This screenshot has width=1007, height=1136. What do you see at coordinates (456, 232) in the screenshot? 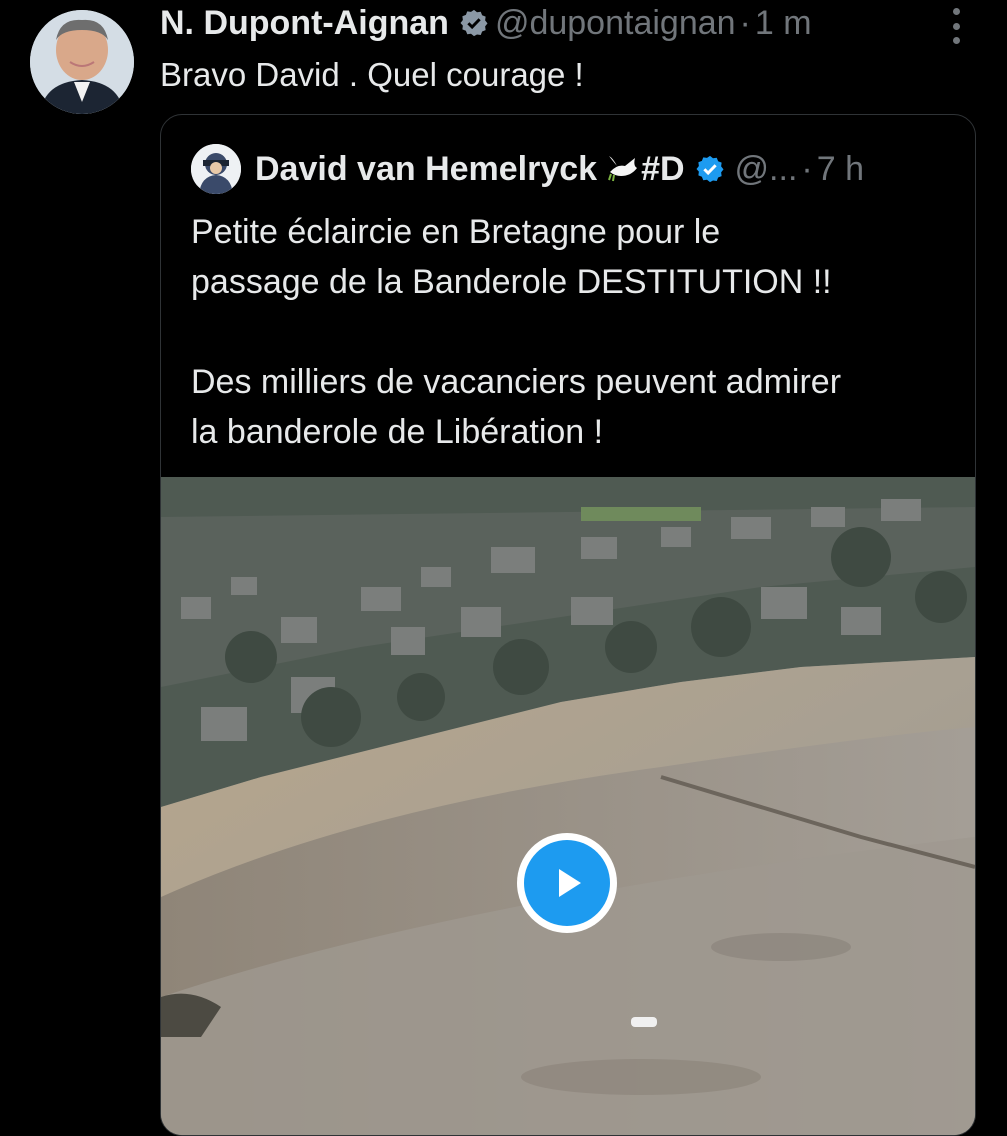
I see `quoted-text-line: Petite éclaircie en Bretagne pour le` at bounding box center [456, 232].